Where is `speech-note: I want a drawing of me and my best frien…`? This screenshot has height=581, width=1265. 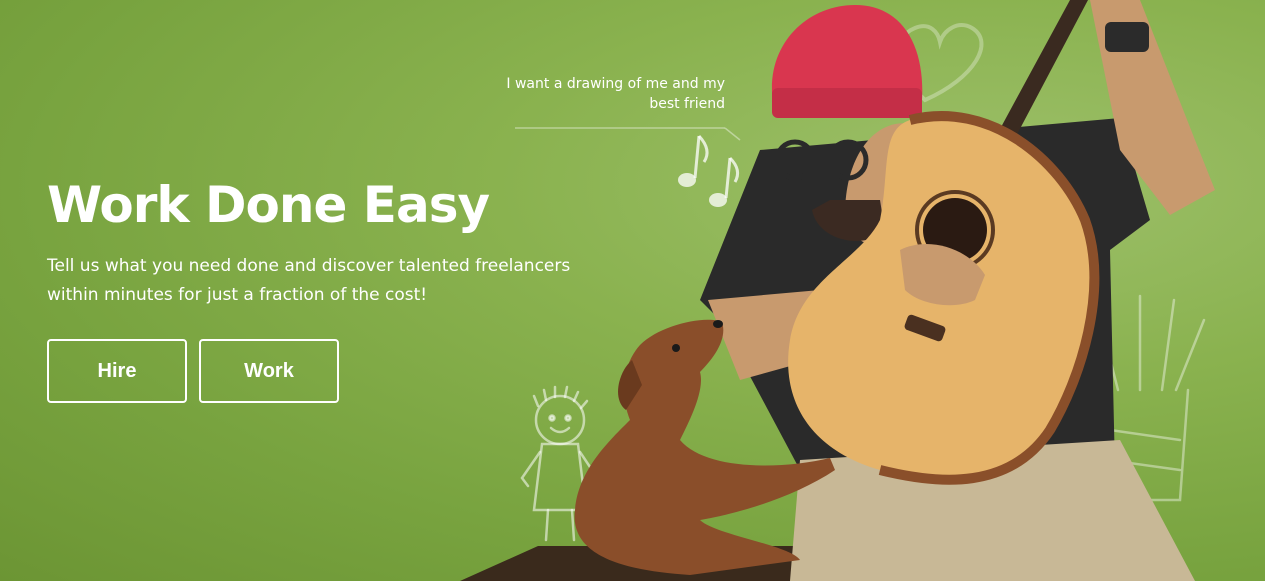
speech-note: I want a drawing of me and my best frien… is located at coordinates (615, 94).